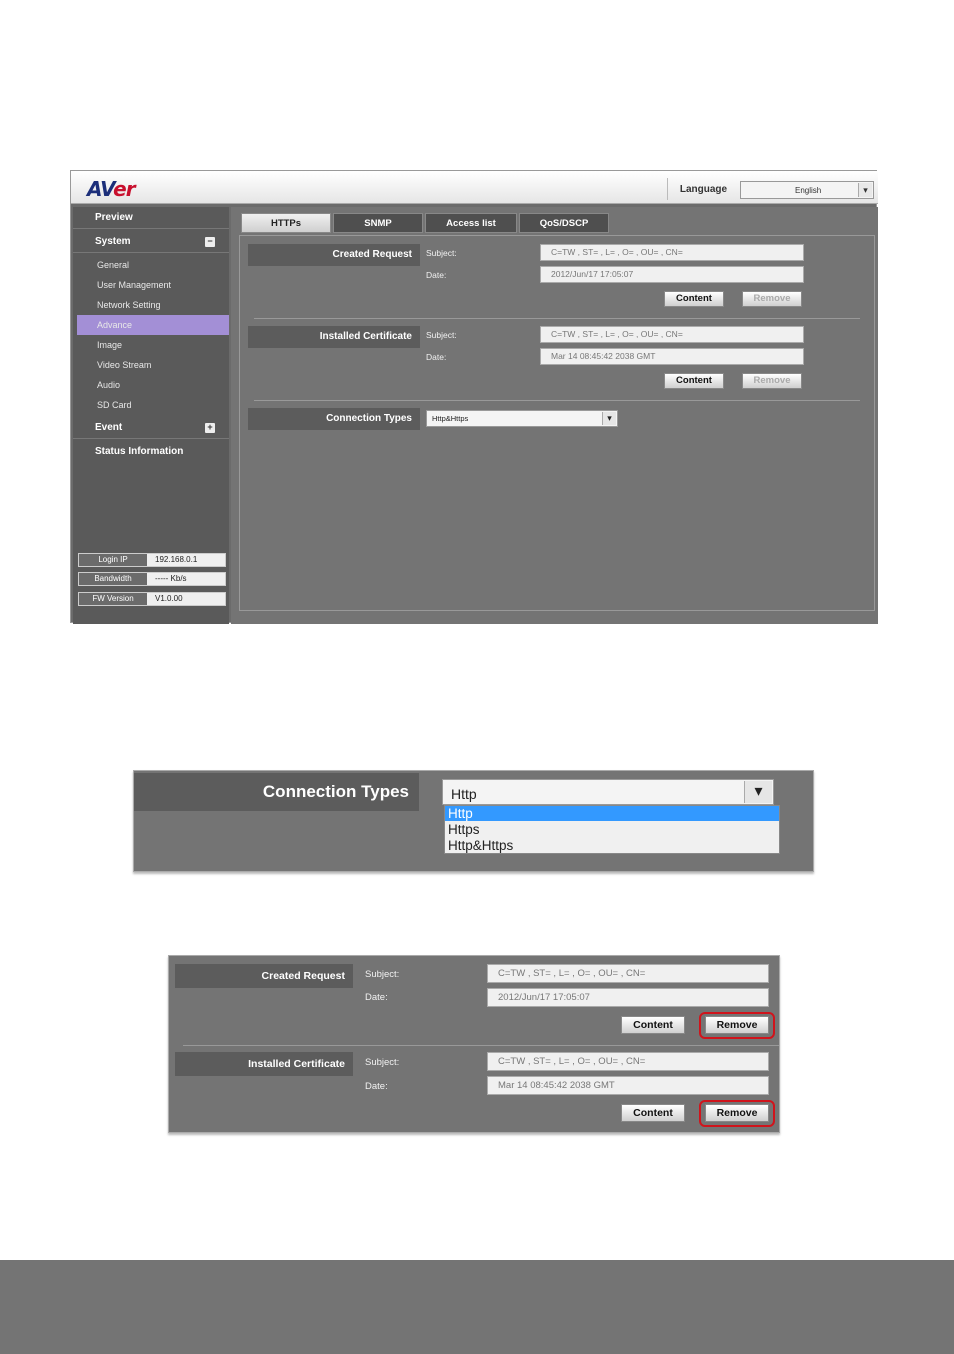  What do you see at coordinates (522, 418) in the screenshot?
I see `connection-types-select: Http&Https ▾` at bounding box center [522, 418].